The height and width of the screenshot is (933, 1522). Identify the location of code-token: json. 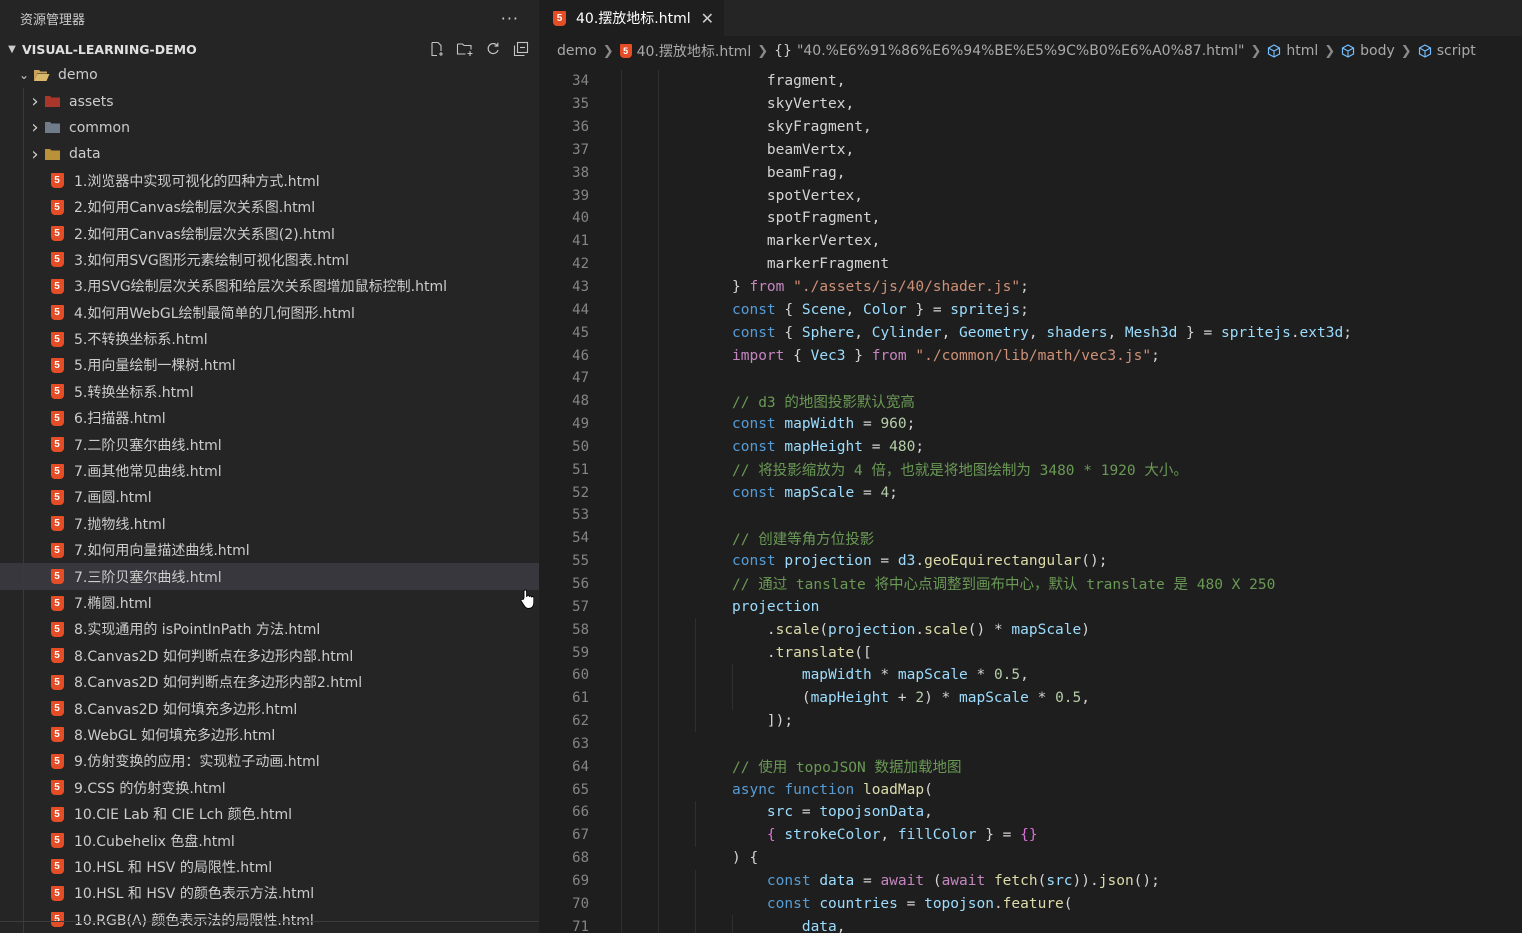
(1116, 880).